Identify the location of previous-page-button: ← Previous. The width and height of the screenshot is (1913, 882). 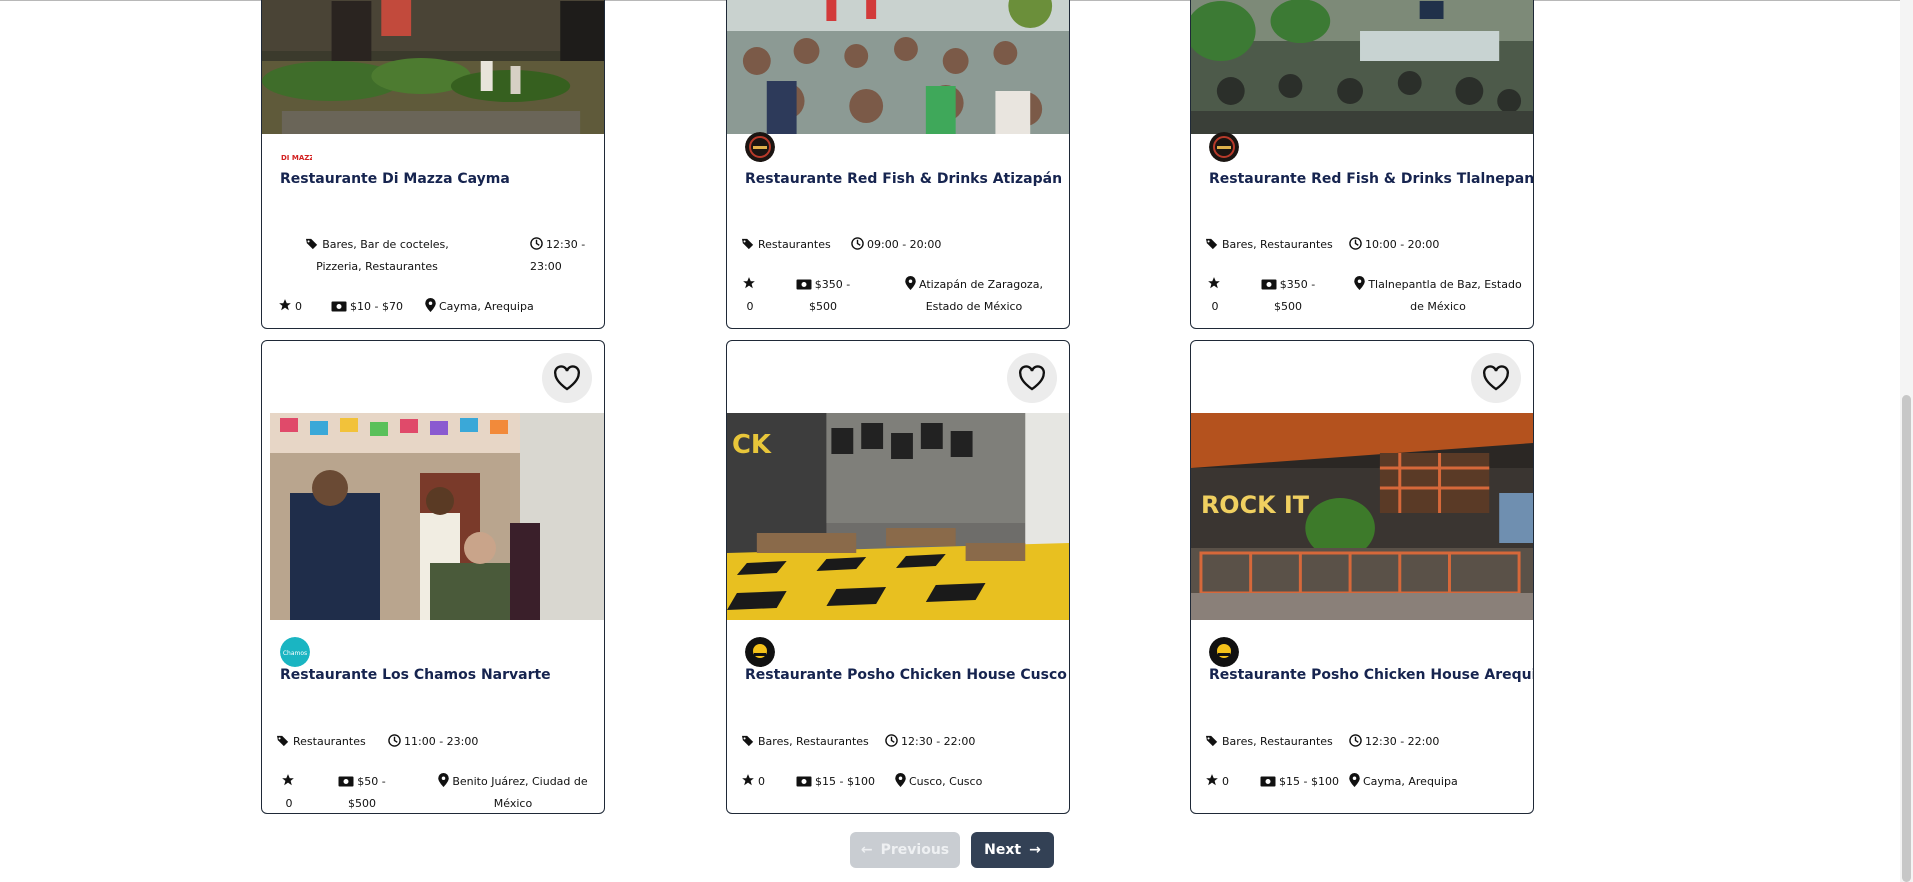
(905, 850).